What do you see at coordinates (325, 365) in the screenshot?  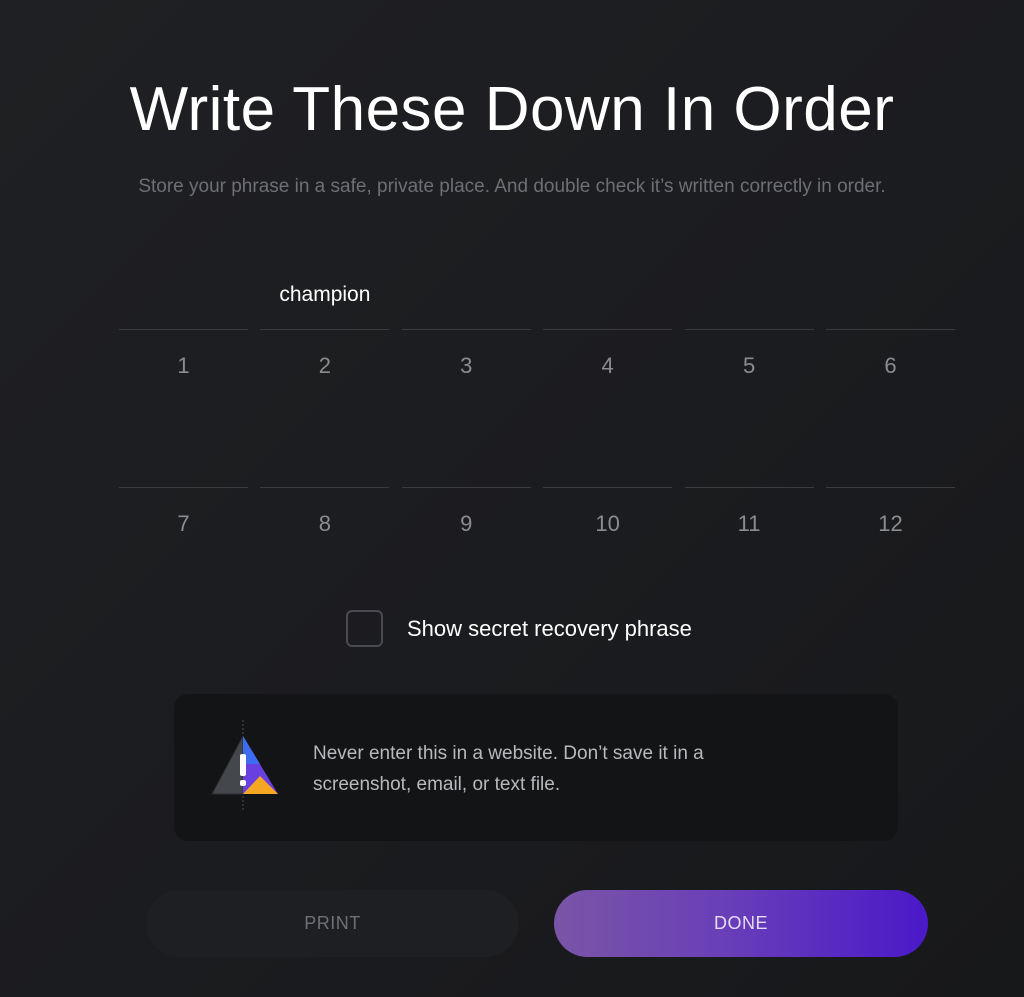 I see `word-number: 2` at bounding box center [325, 365].